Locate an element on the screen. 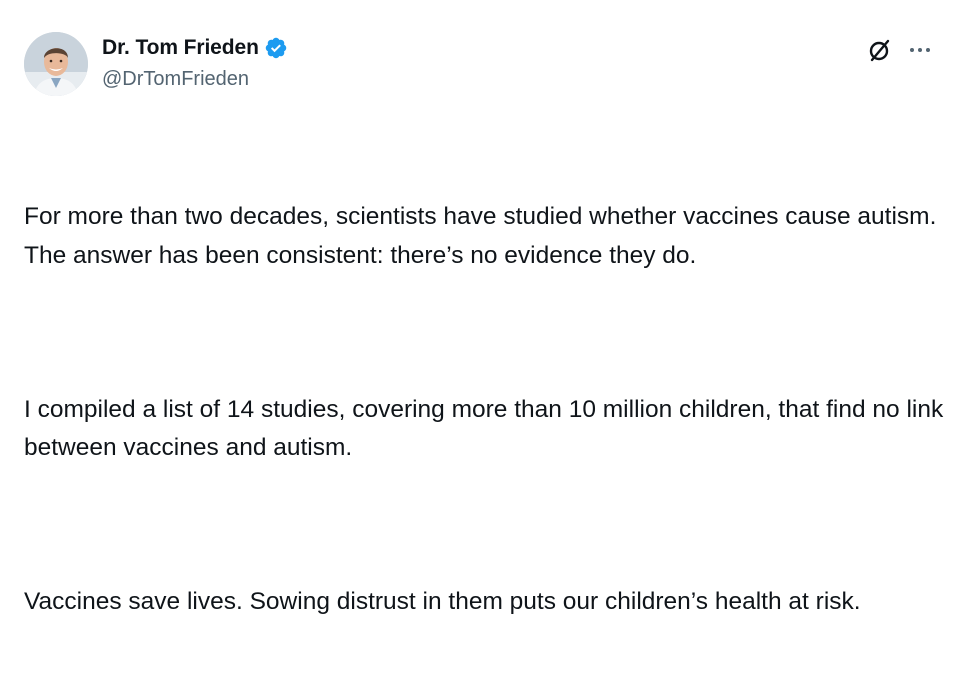 This screenshot has height=699, width=958. name-row: Dr. Tom Frieden is located at coordinates (195, 48).